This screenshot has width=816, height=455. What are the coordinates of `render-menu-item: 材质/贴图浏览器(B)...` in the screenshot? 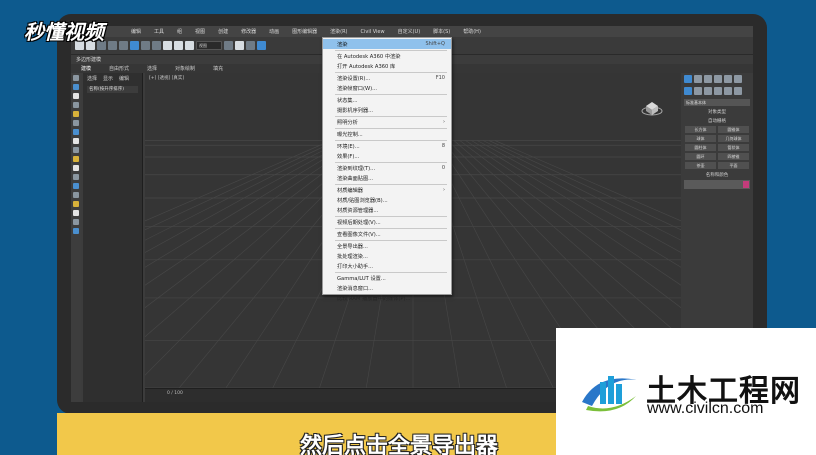 It's located at (387, 200).